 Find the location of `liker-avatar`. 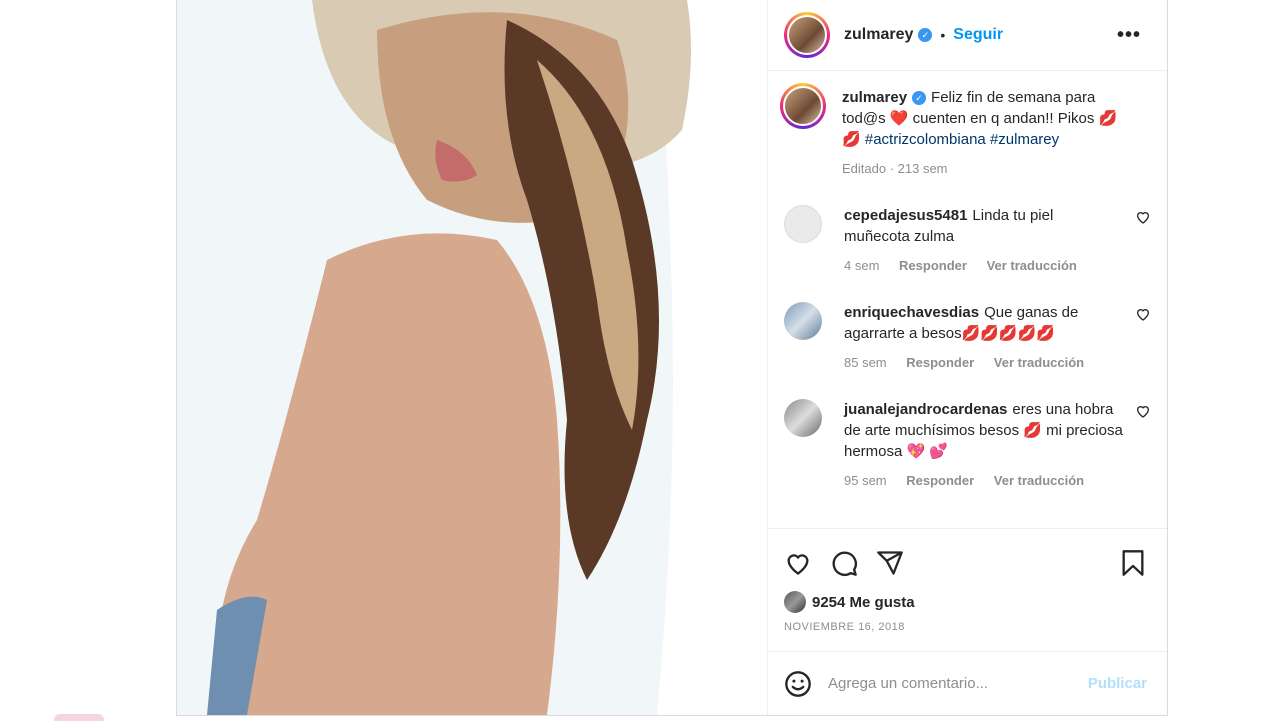

liker-avatar is located at coordinates (795, 602).